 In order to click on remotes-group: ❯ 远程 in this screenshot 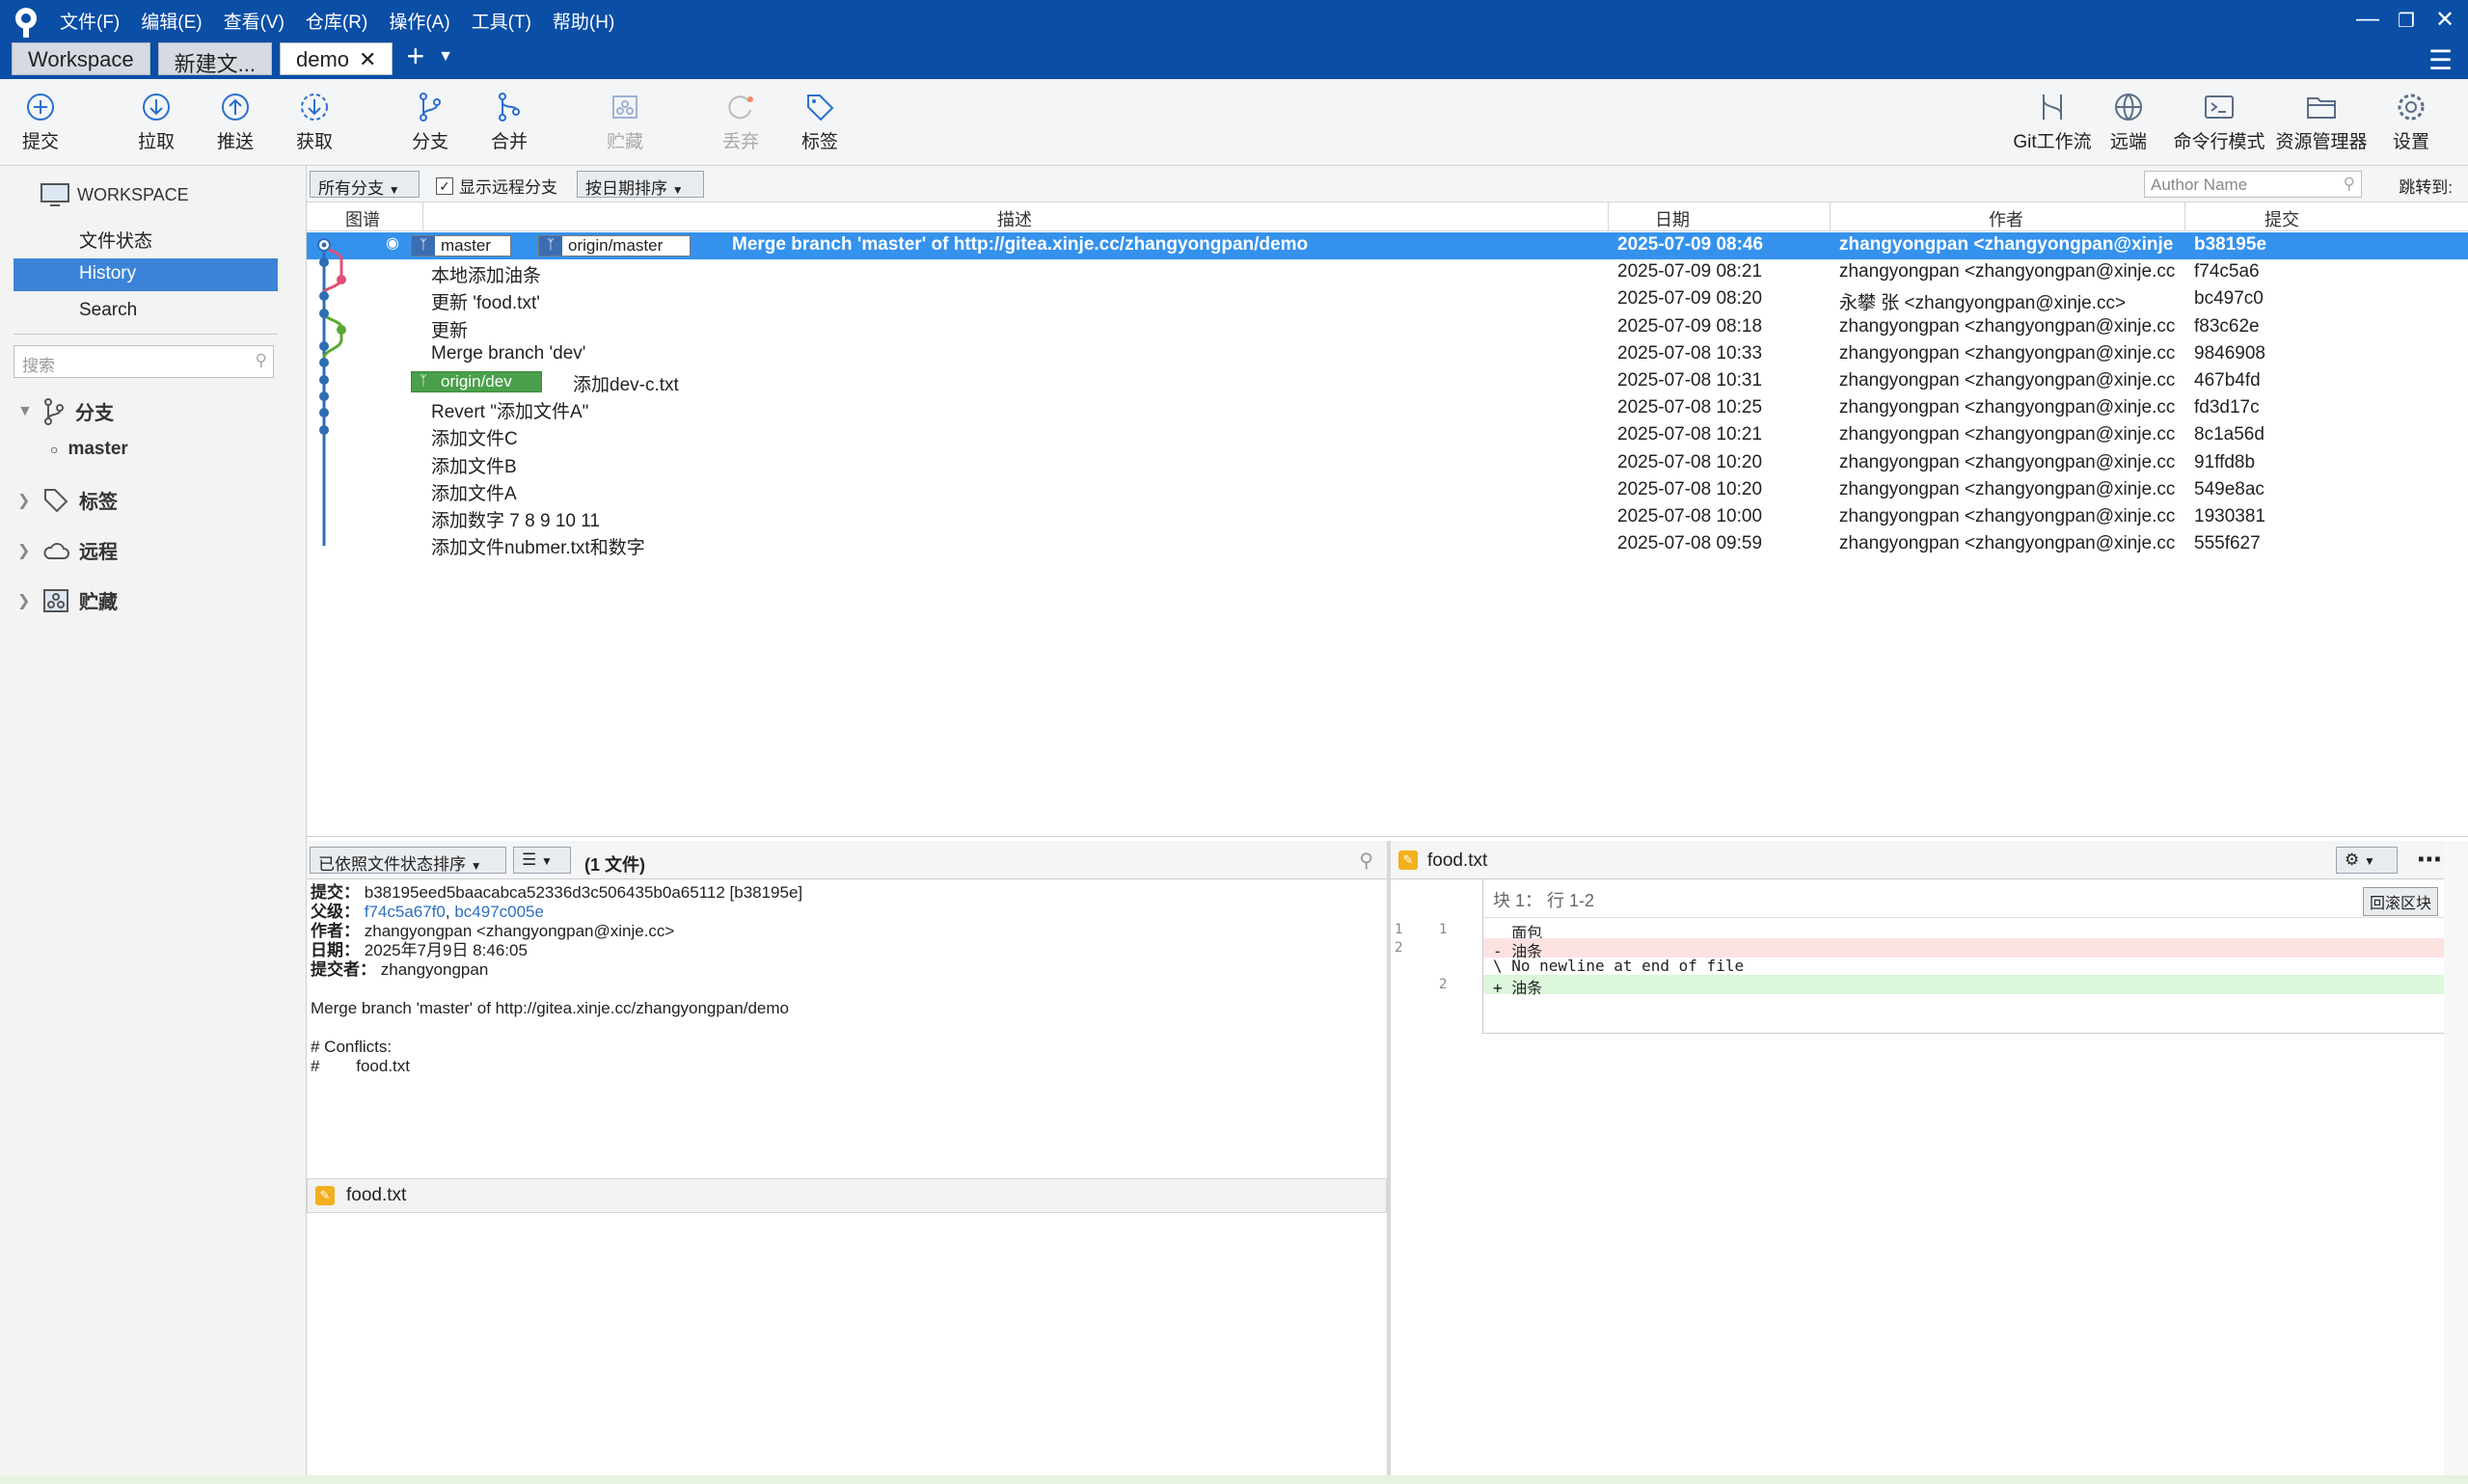, I will do `click(67, 550)`.